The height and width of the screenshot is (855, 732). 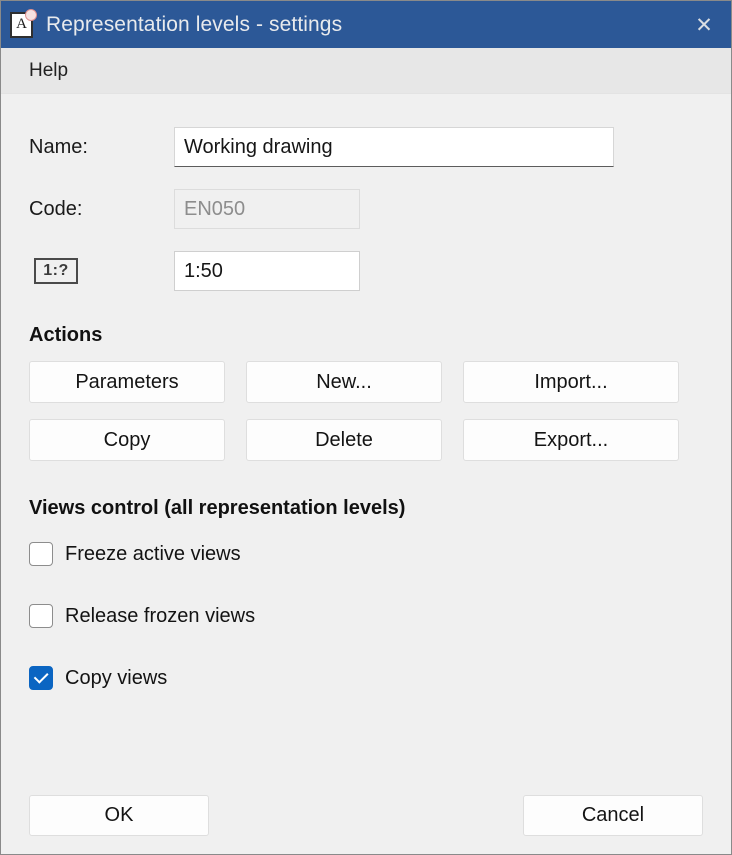 What do you see at coordinates (41, 678) in the screenshot?
I see `checkbox-copy-views-box` at bounding box center [41, 678].